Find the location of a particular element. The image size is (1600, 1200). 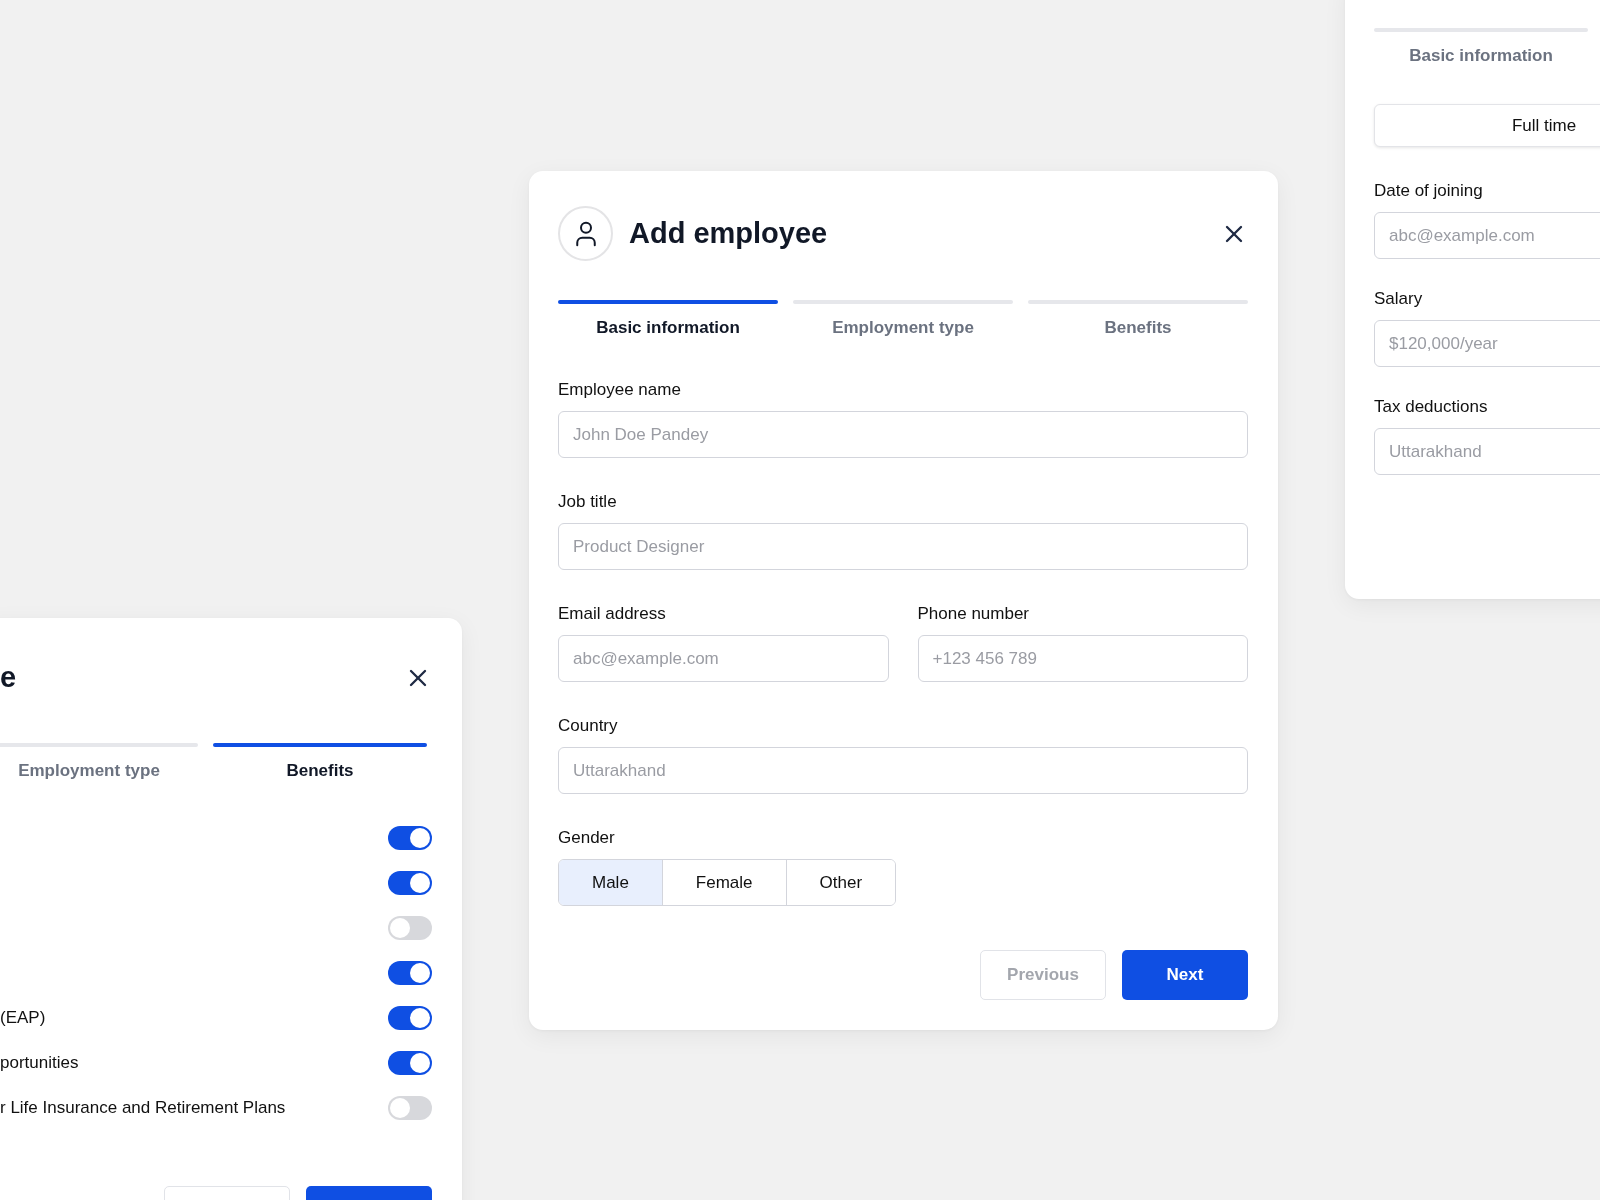

input-field: $120,000/year is located at coordinates (1487, 343).